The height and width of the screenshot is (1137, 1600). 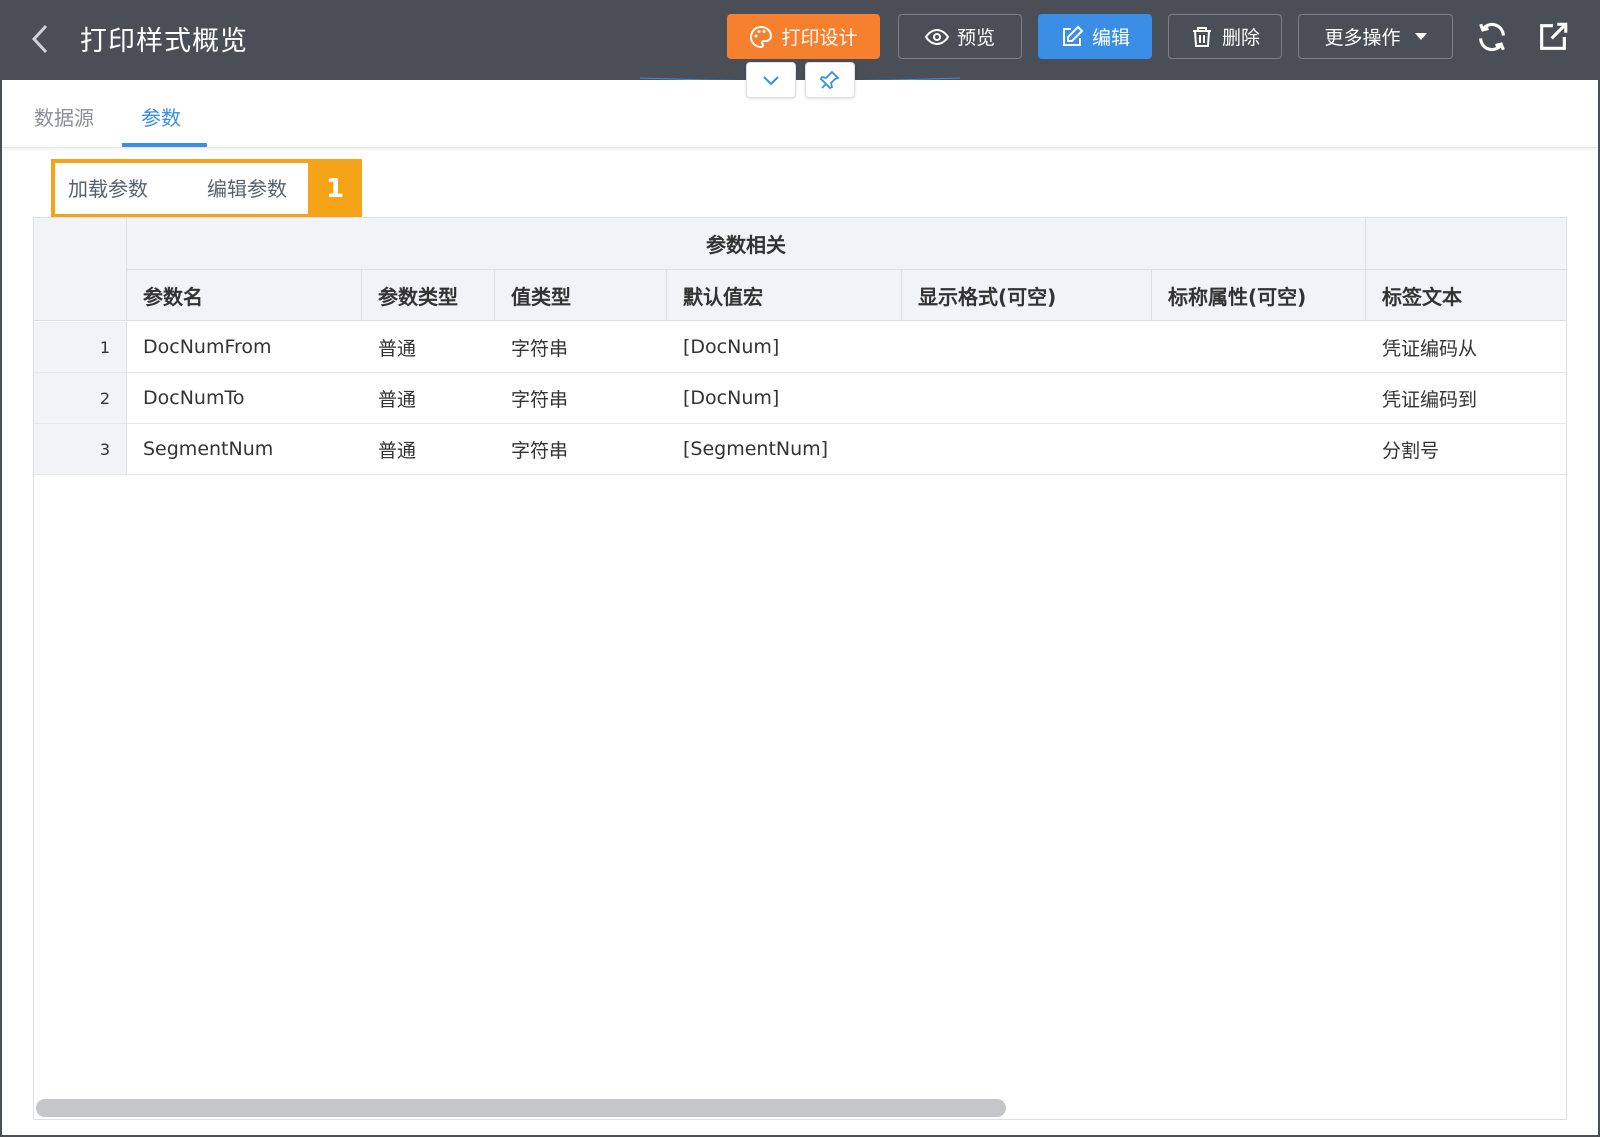 What do you see at coordinates (746, 244) in the screenshot?
I see `group-header: 参数相关` at bounding box center [746, 244].